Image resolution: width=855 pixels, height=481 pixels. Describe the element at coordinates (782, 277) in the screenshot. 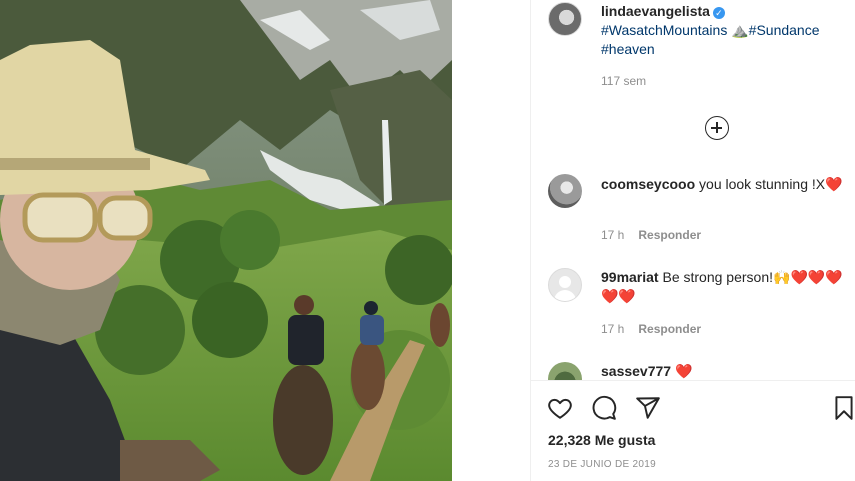

I see `raised-hands-emoji: 🙌` at that location.